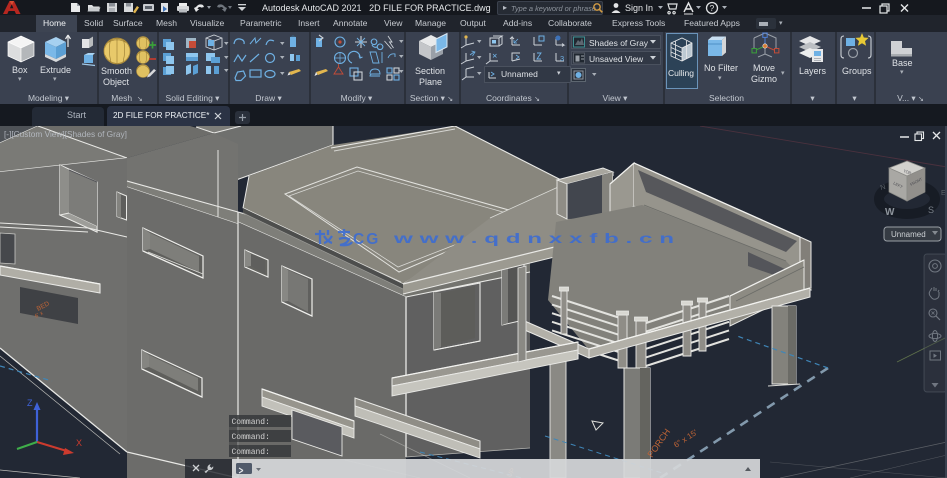 This screenshot has width=947, height=478. Describe the element at coordinates (533, 238) in the screenshot. I see `svg-text: w w w . q d n x x f b . c n` at that location.